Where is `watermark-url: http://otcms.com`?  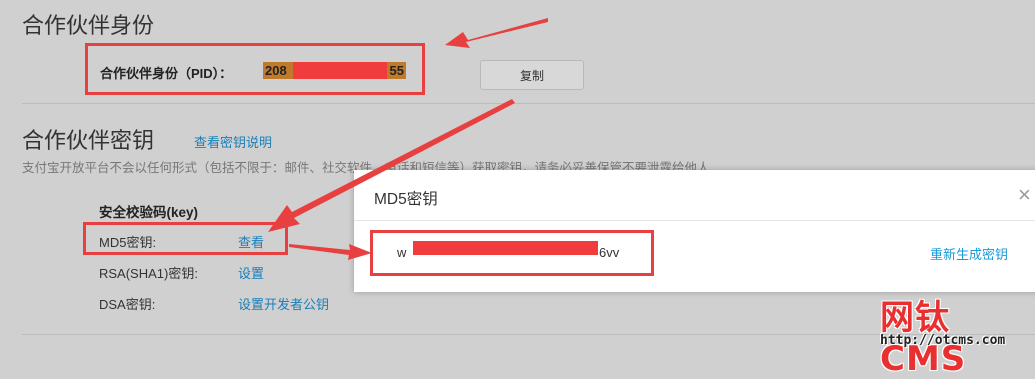 watermark-url: http://otcms.com is located at coordinates (943, 340).